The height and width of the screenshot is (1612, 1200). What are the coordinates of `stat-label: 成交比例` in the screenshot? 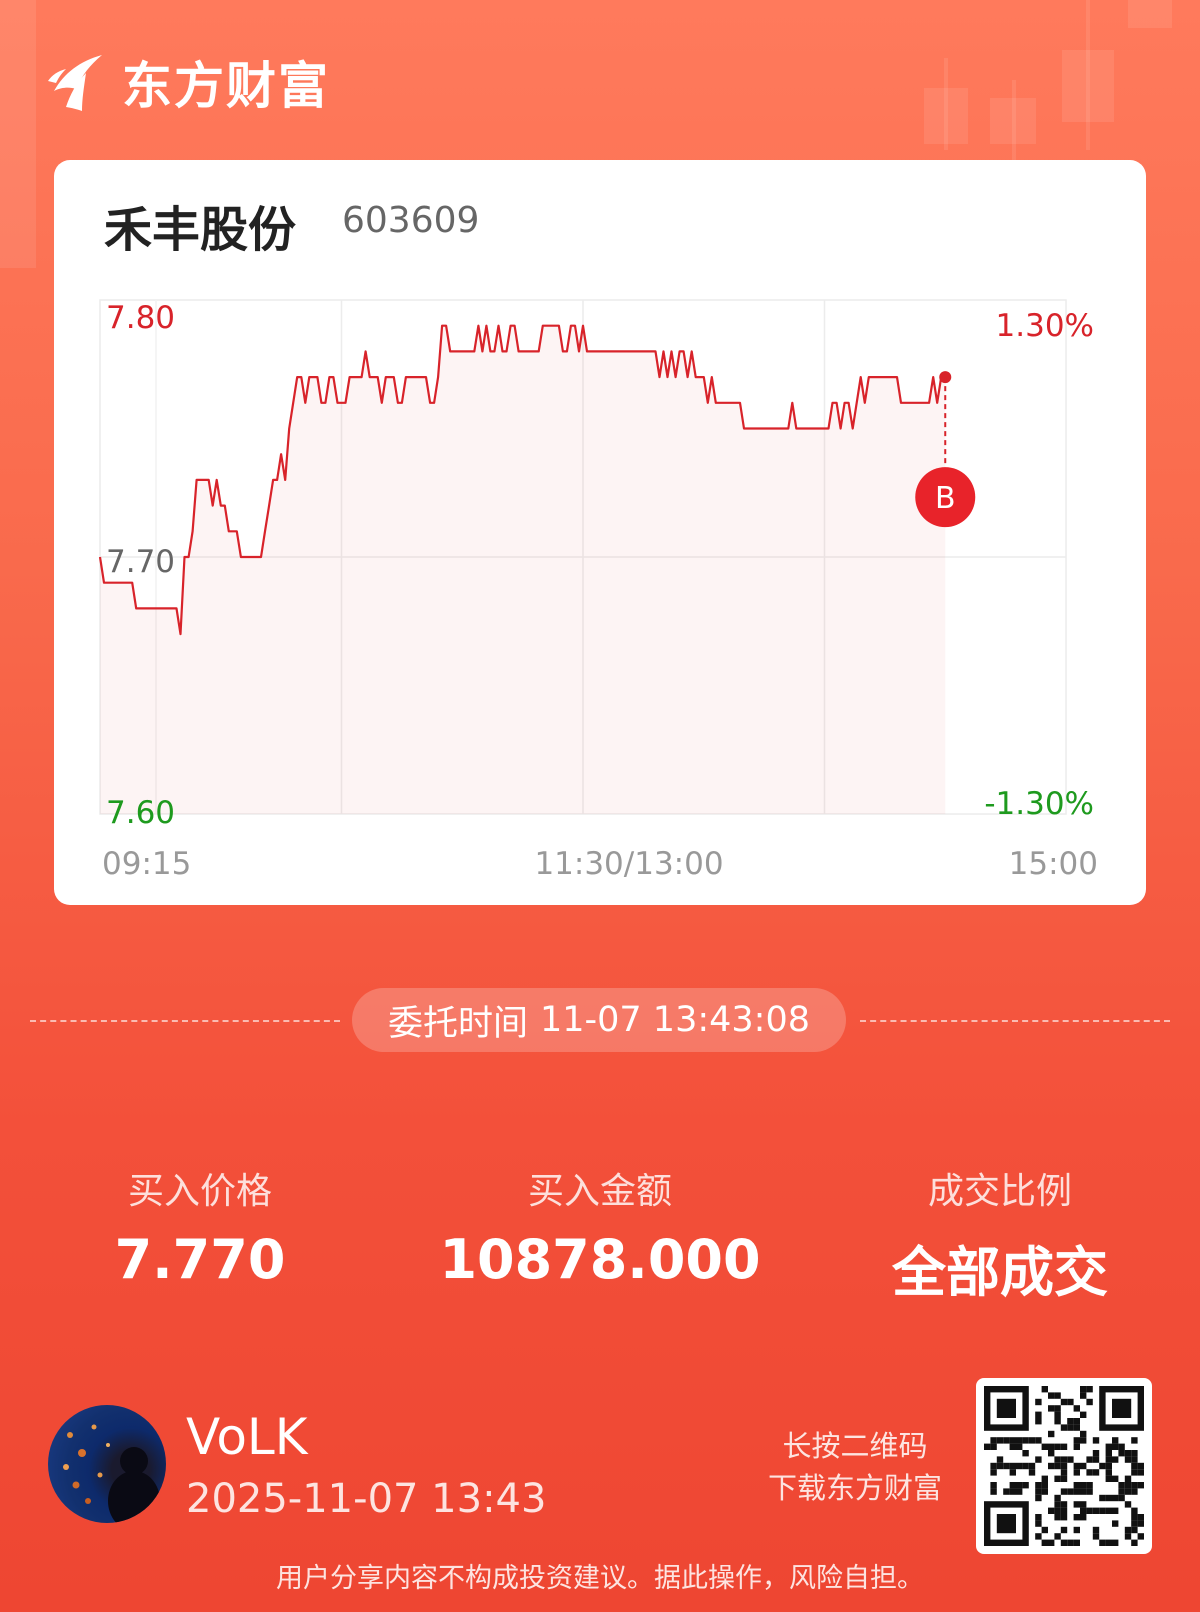 It's located at (999, 1191).